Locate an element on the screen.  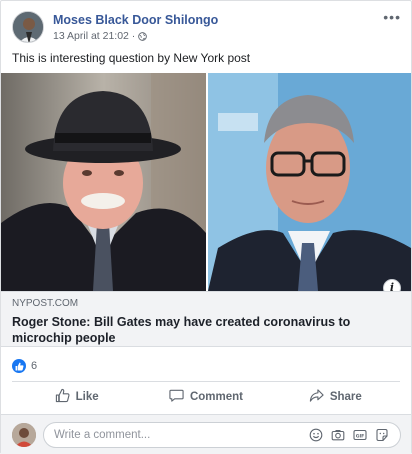
post-timestamp: 13 April at 21:02 · is located at coordinates (94, 36).